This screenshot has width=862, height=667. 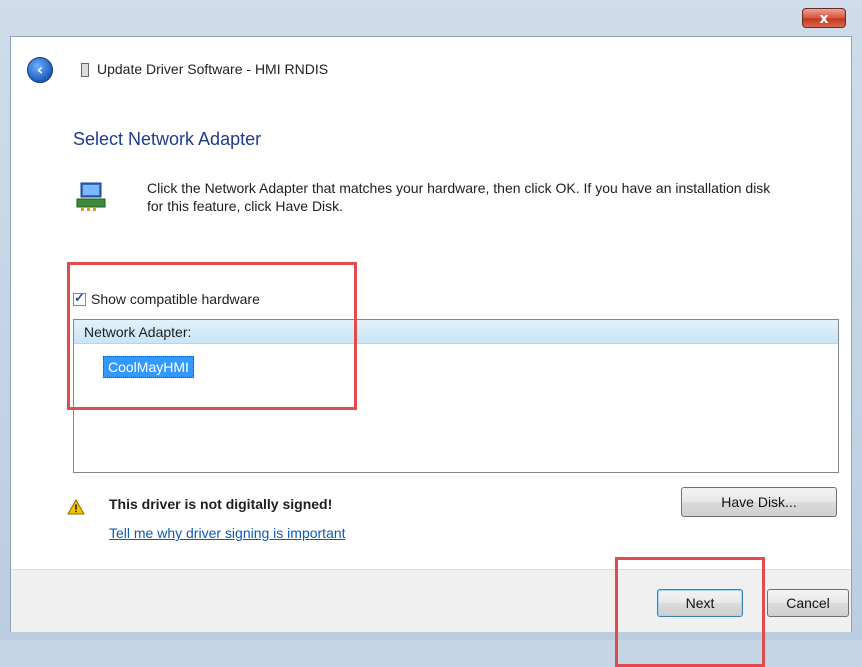 What do you see at coordinates (91, 196) in the screenshot?
I see `network-adapter-icon` at bounding box center [91, 196].